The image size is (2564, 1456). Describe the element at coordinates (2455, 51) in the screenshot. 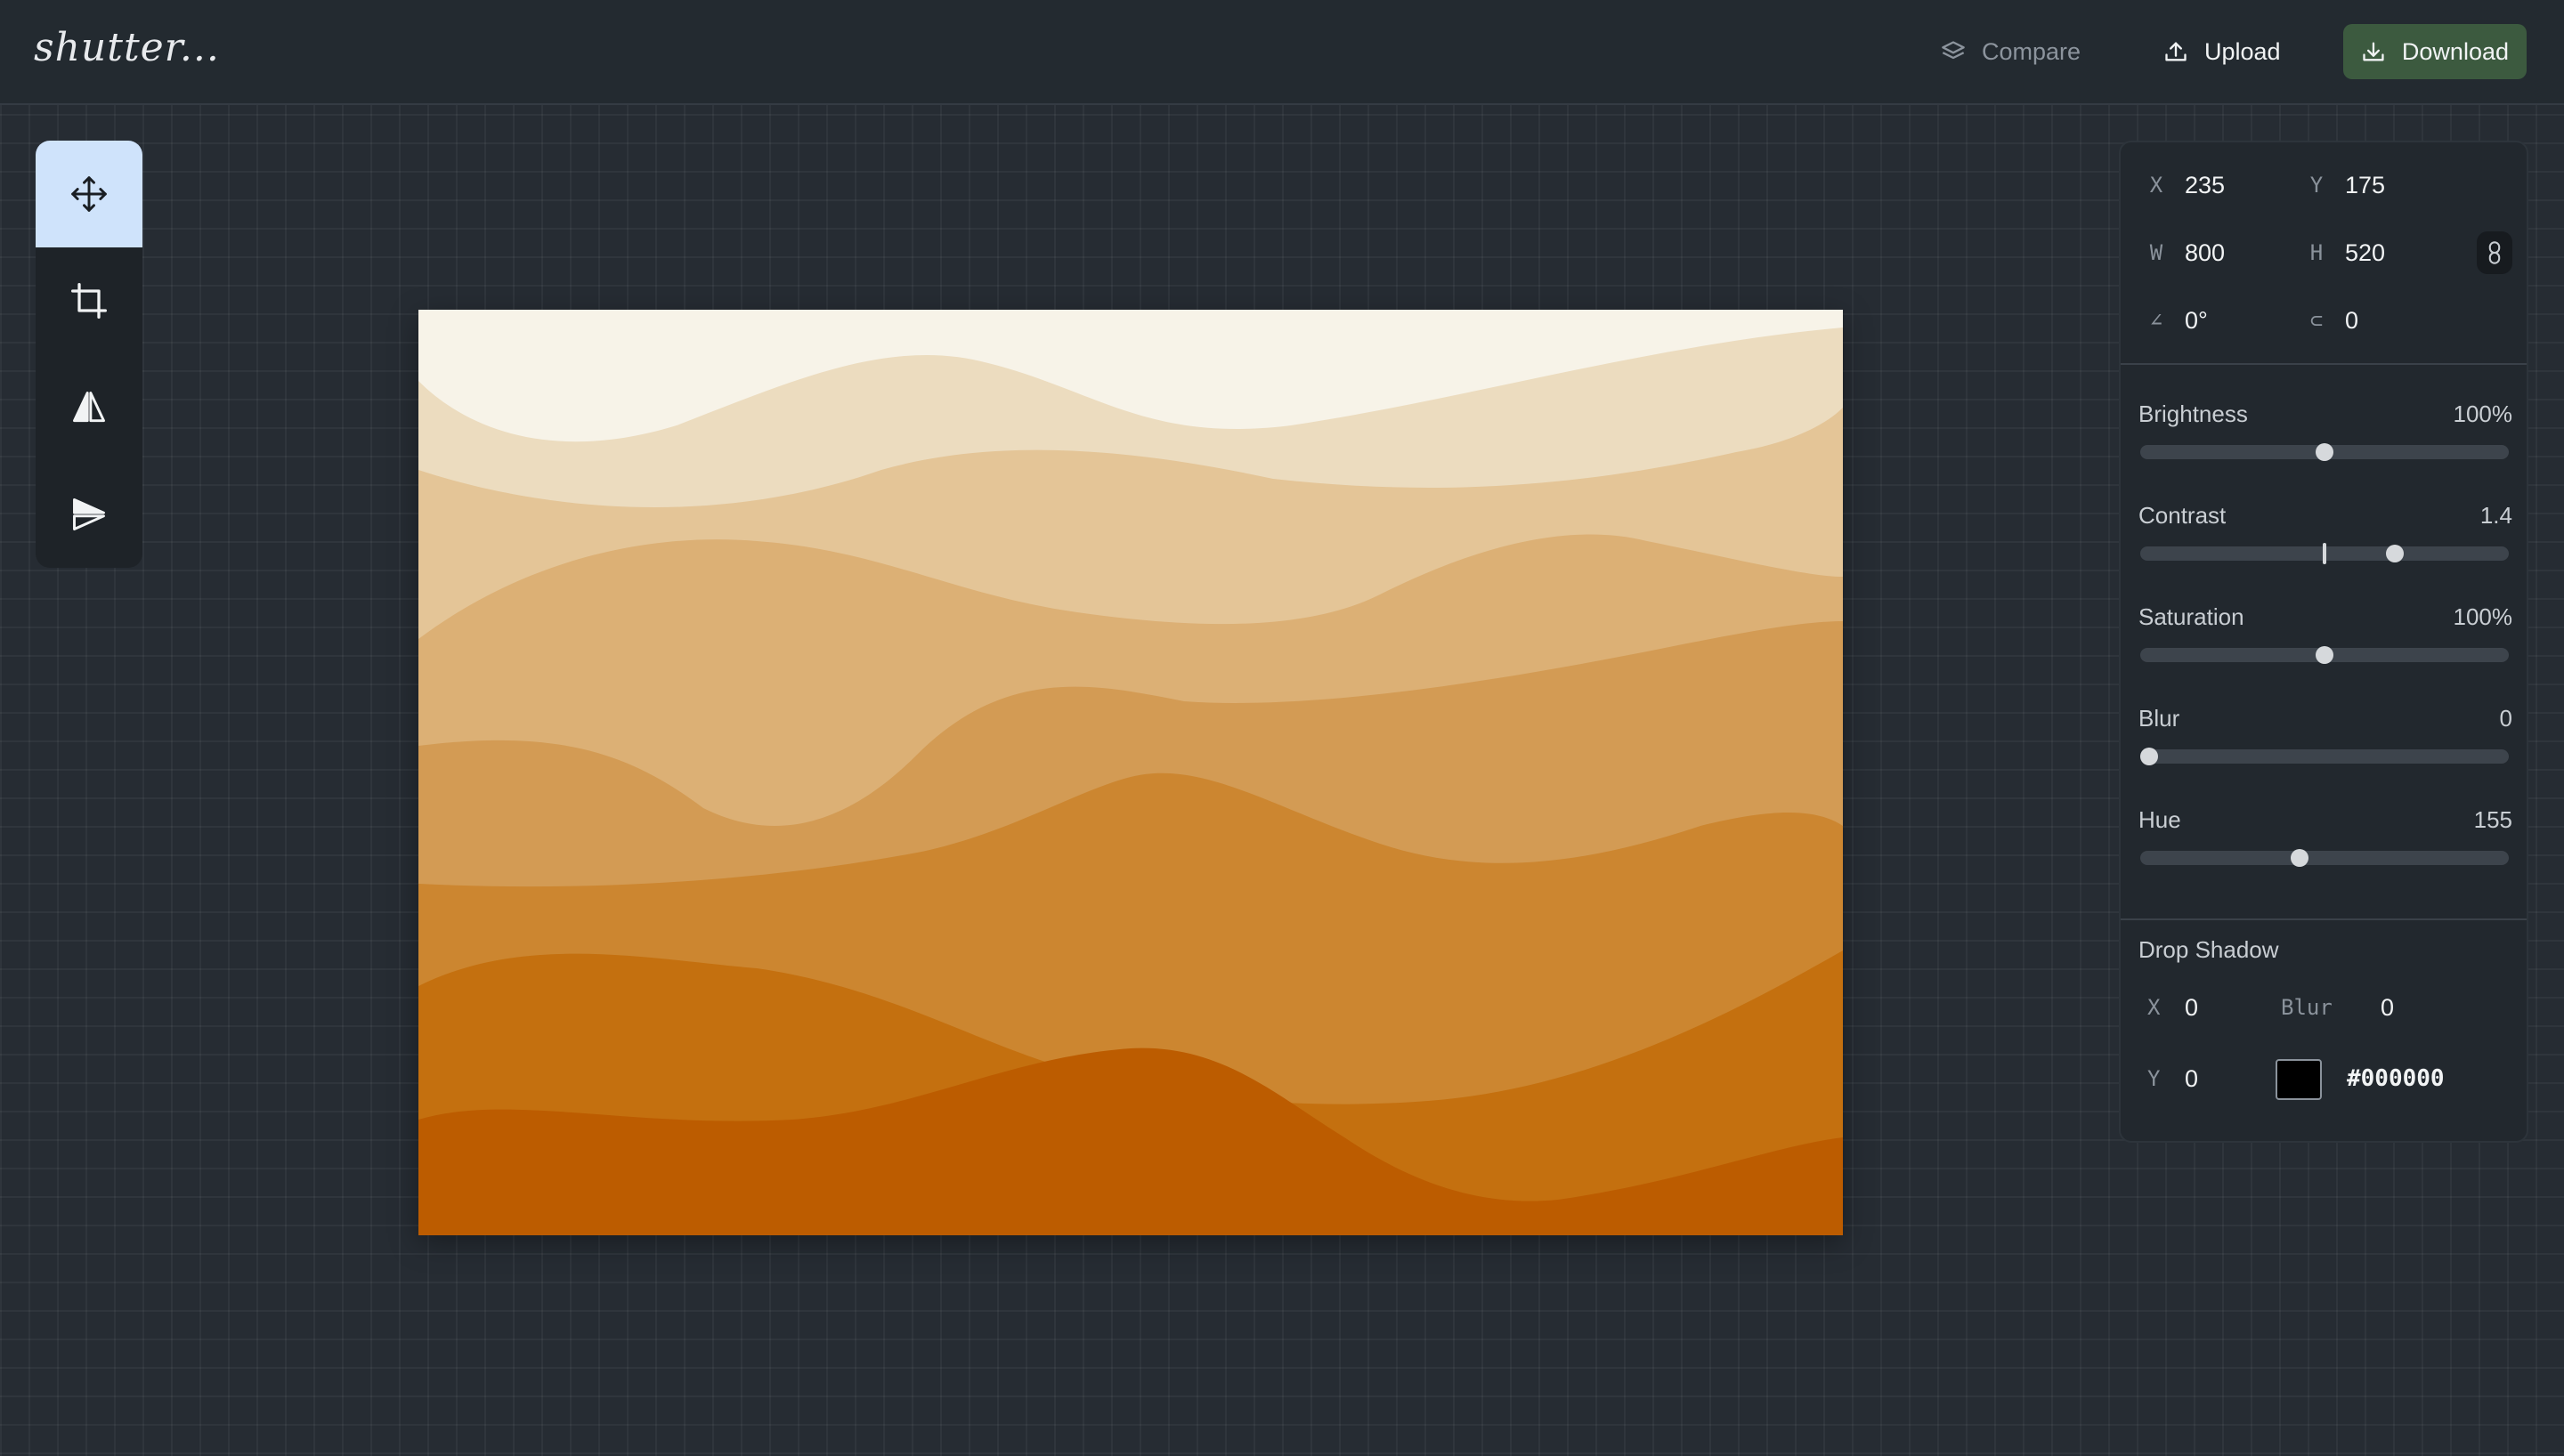

I see `download-label: Download` at that location.